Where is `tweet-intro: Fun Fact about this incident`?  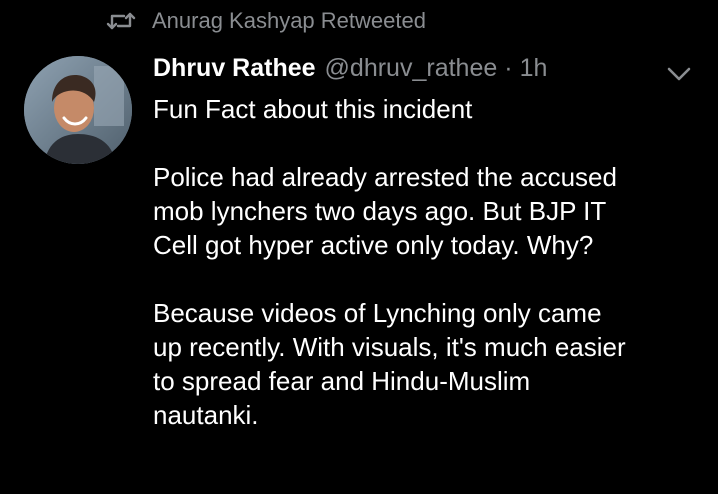
tweet-intro: Fun Fact about this incident is located at coordinates (313, 109).